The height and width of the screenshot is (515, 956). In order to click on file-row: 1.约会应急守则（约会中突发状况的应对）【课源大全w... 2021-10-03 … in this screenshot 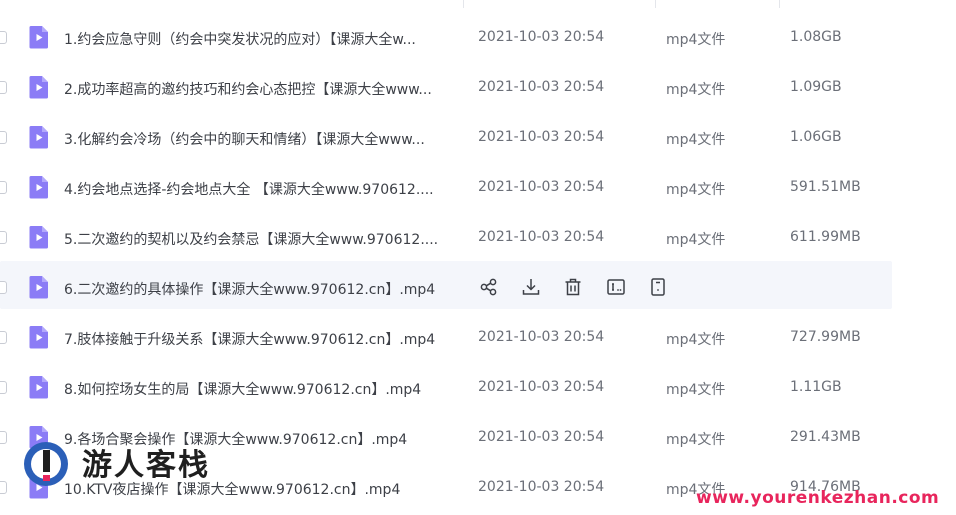, I will do `click(478, 32)`.